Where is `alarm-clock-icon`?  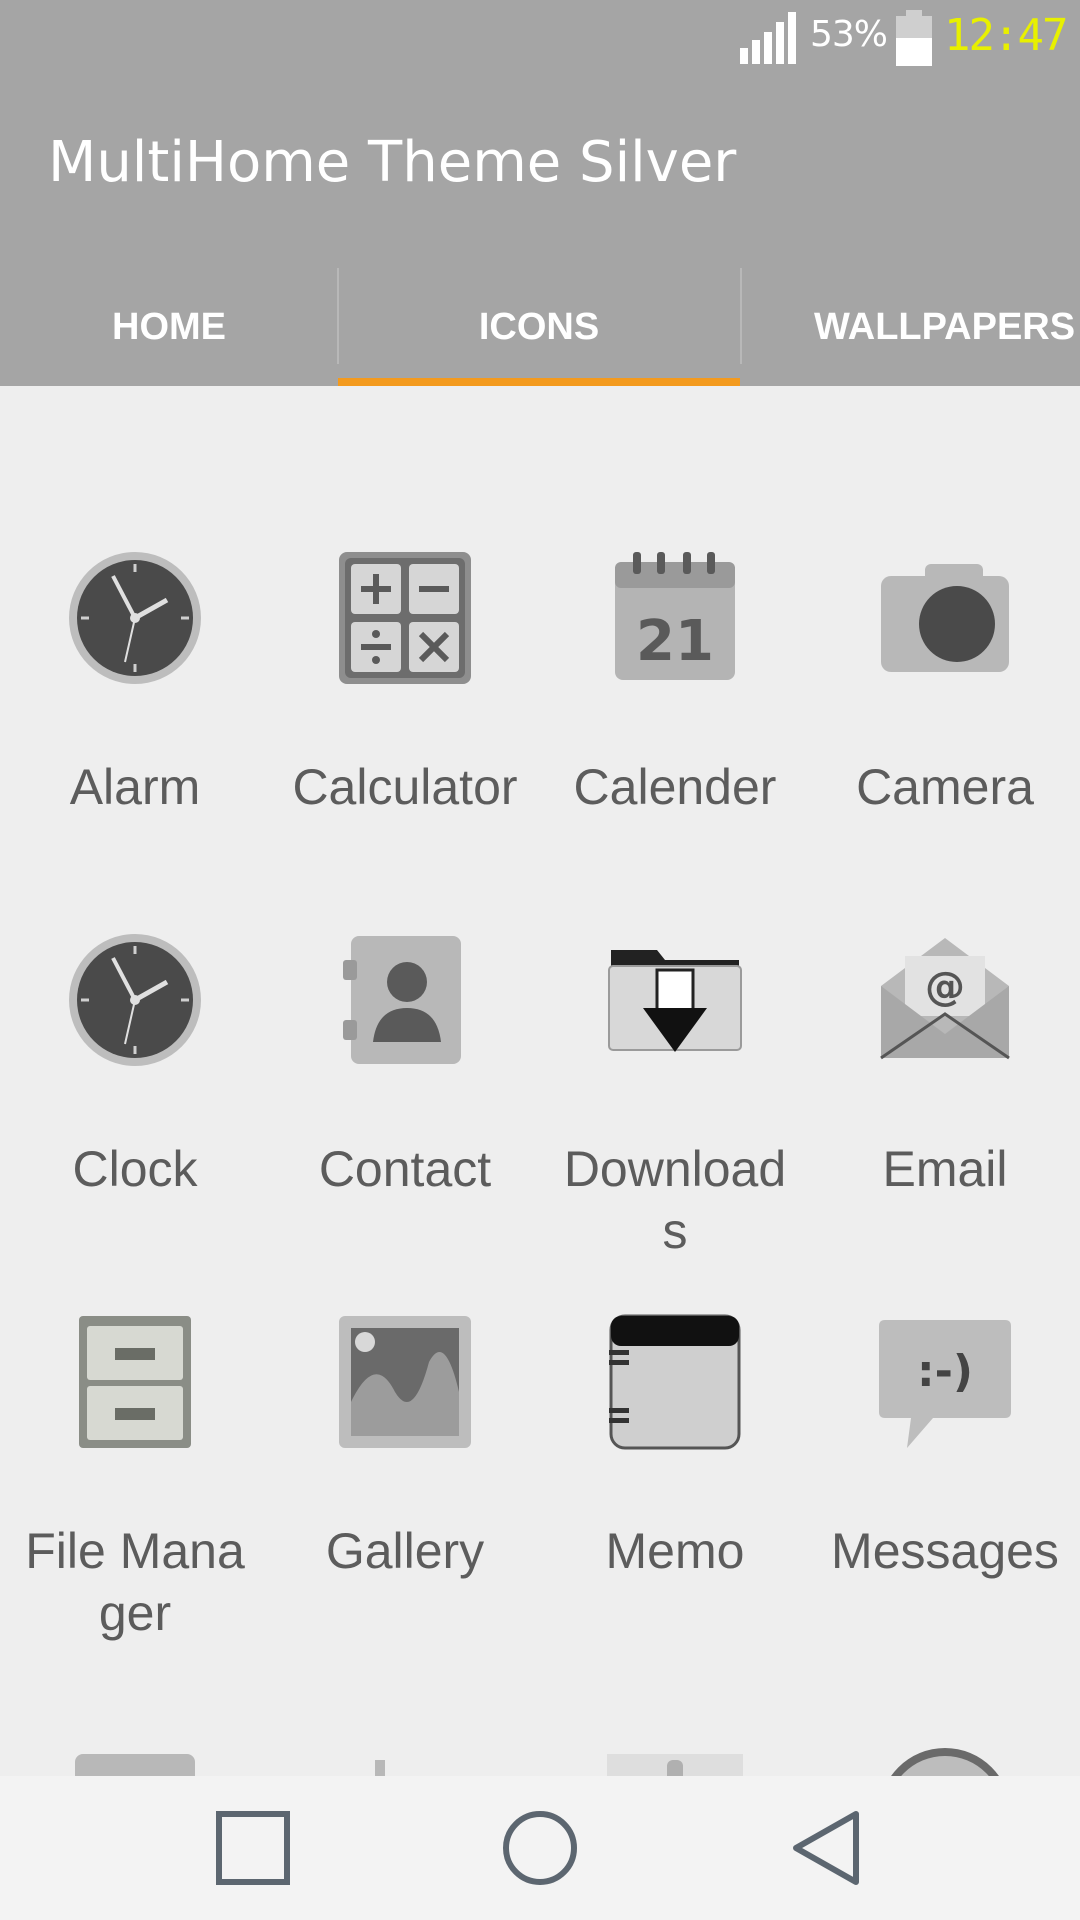 alarm-clock-icon is located at coordinates (135, 618).